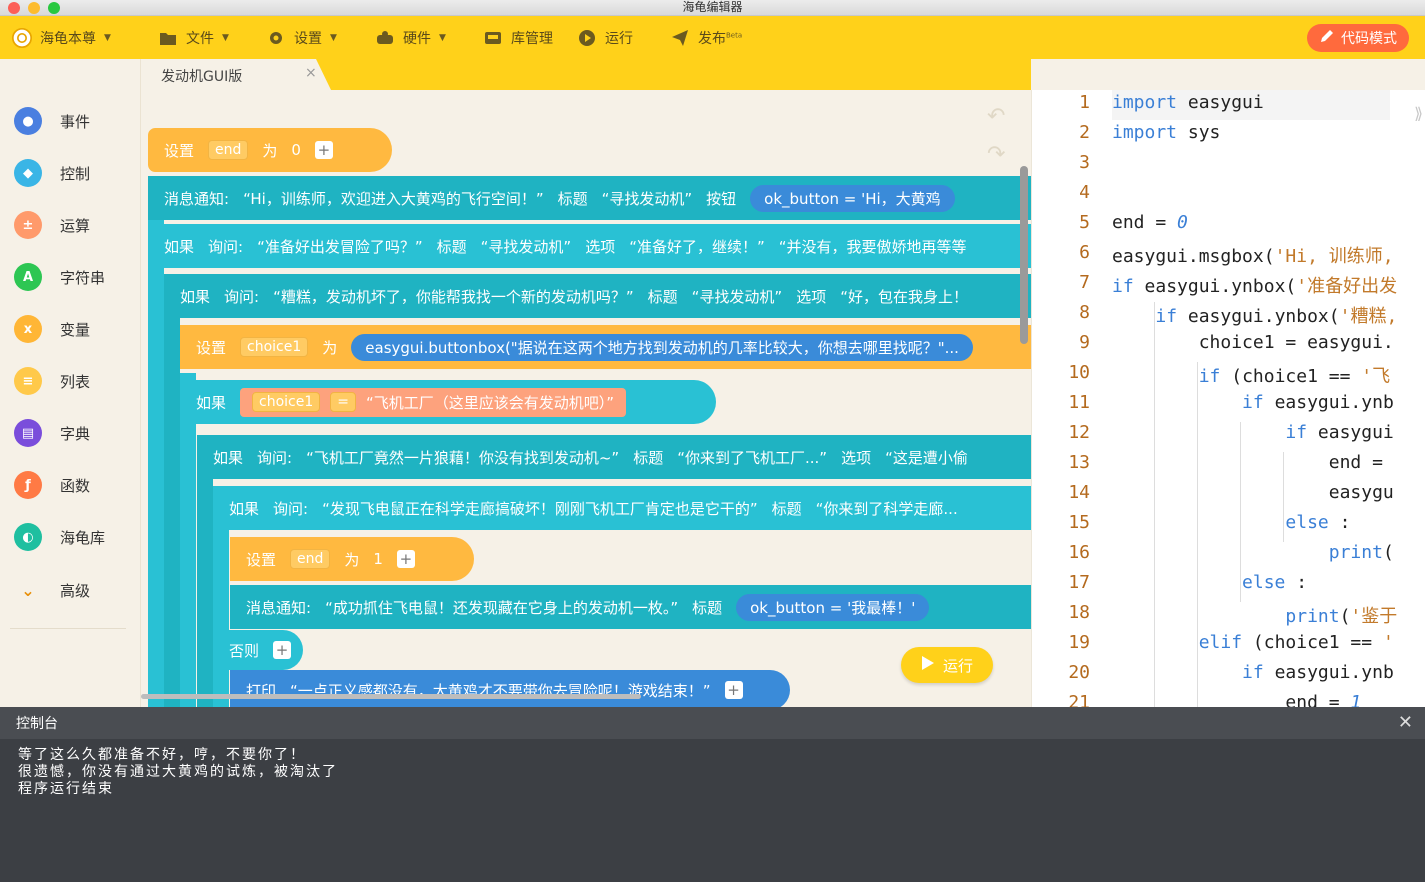 This screenshot has width=1425, height=882. Describe the element at coordinates (1405, 722) in the screenshot. I see `close-icon: ✕` at that location.